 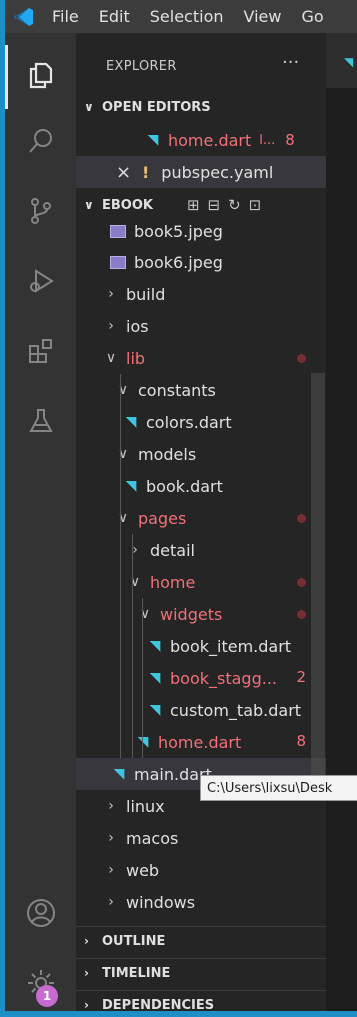 I want to click on close-icon: ×, so click(x=126, y=172).